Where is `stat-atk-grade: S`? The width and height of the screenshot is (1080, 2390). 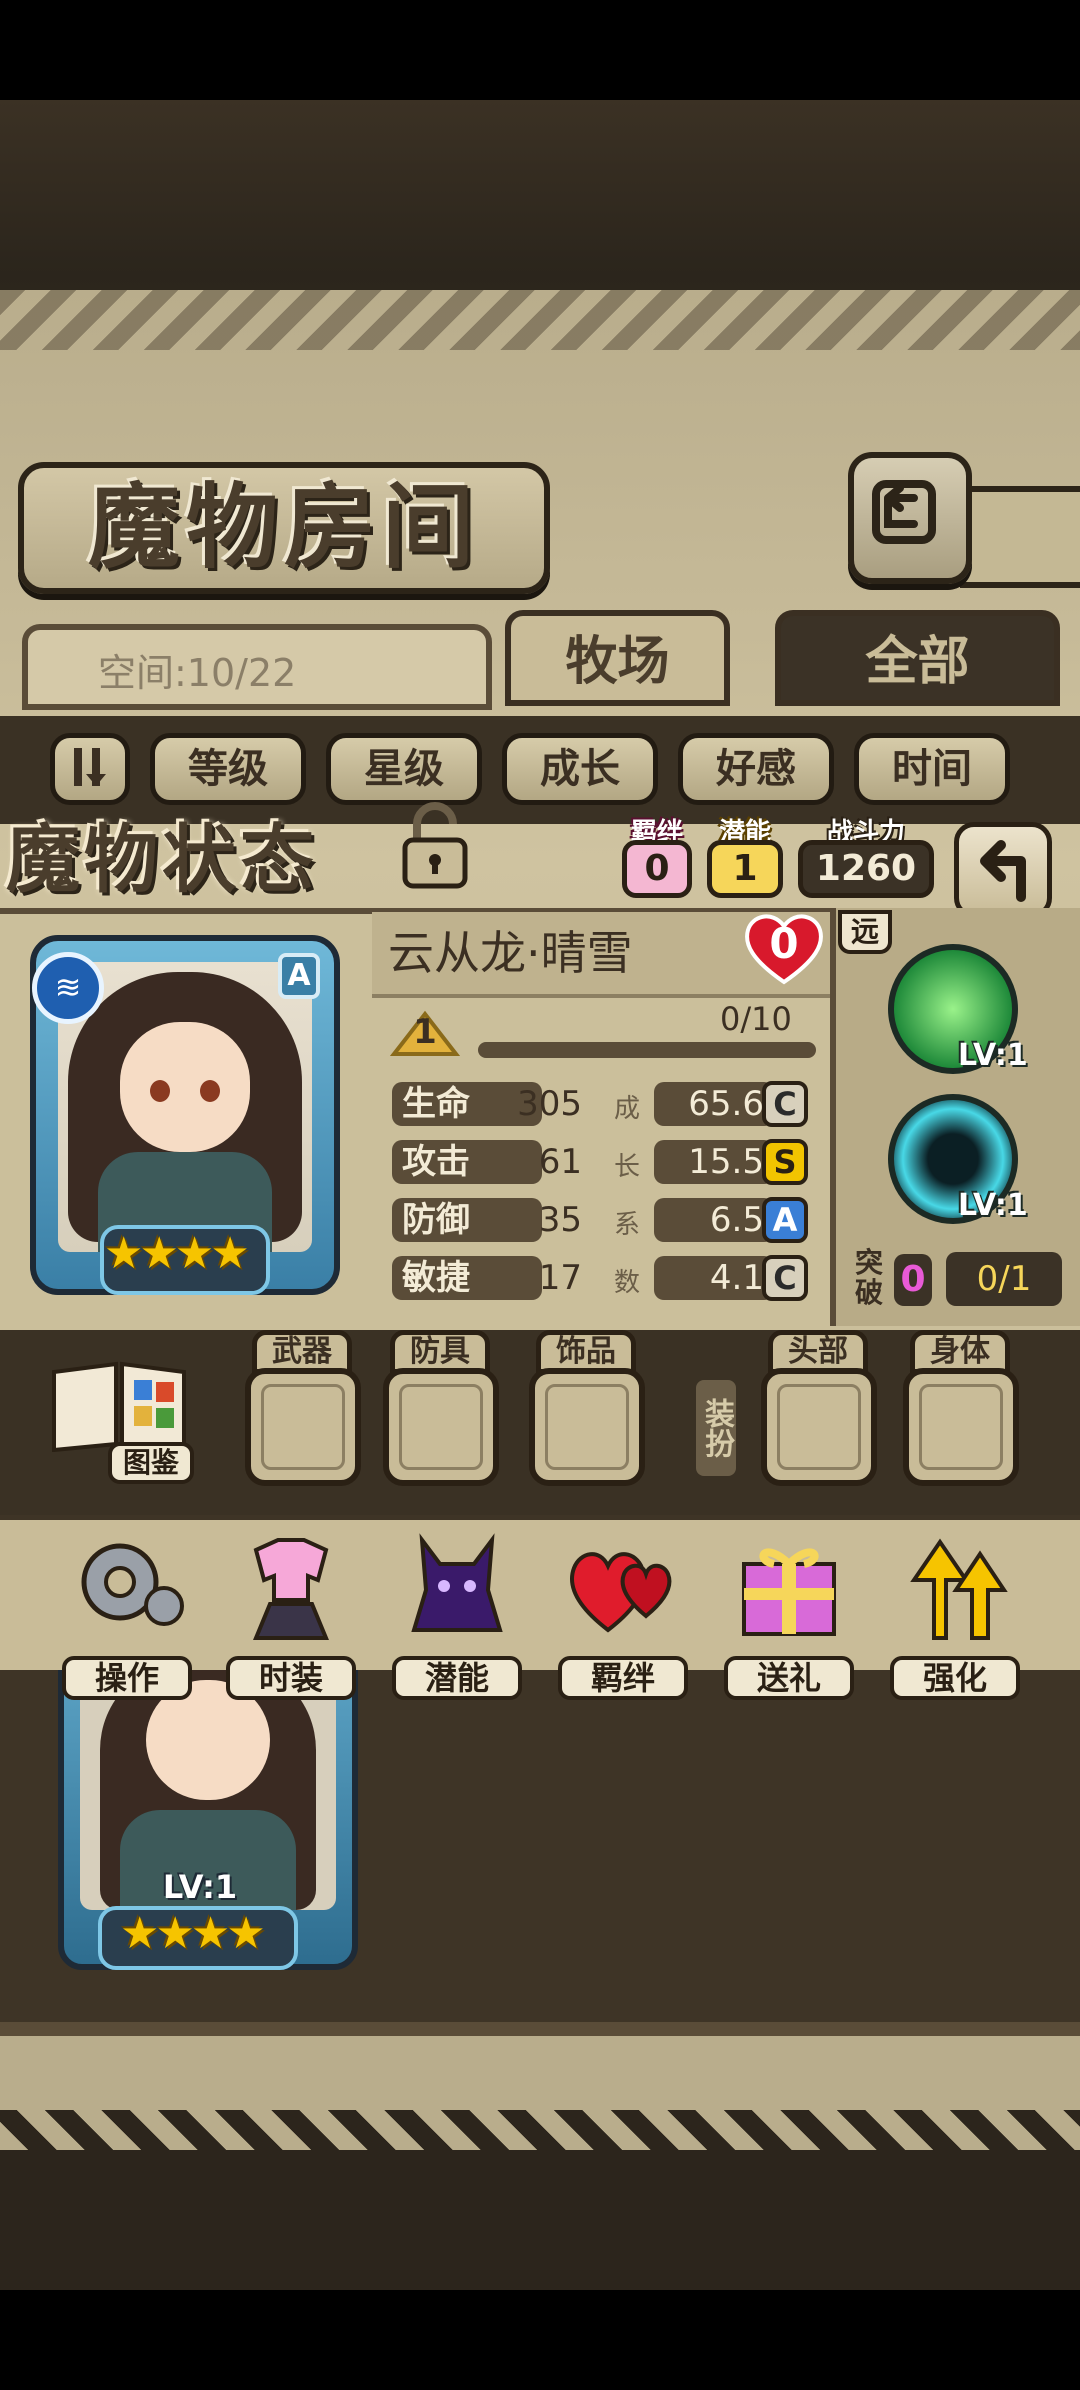 stat-atk-grade: S is located at coordinates (785, 1162).